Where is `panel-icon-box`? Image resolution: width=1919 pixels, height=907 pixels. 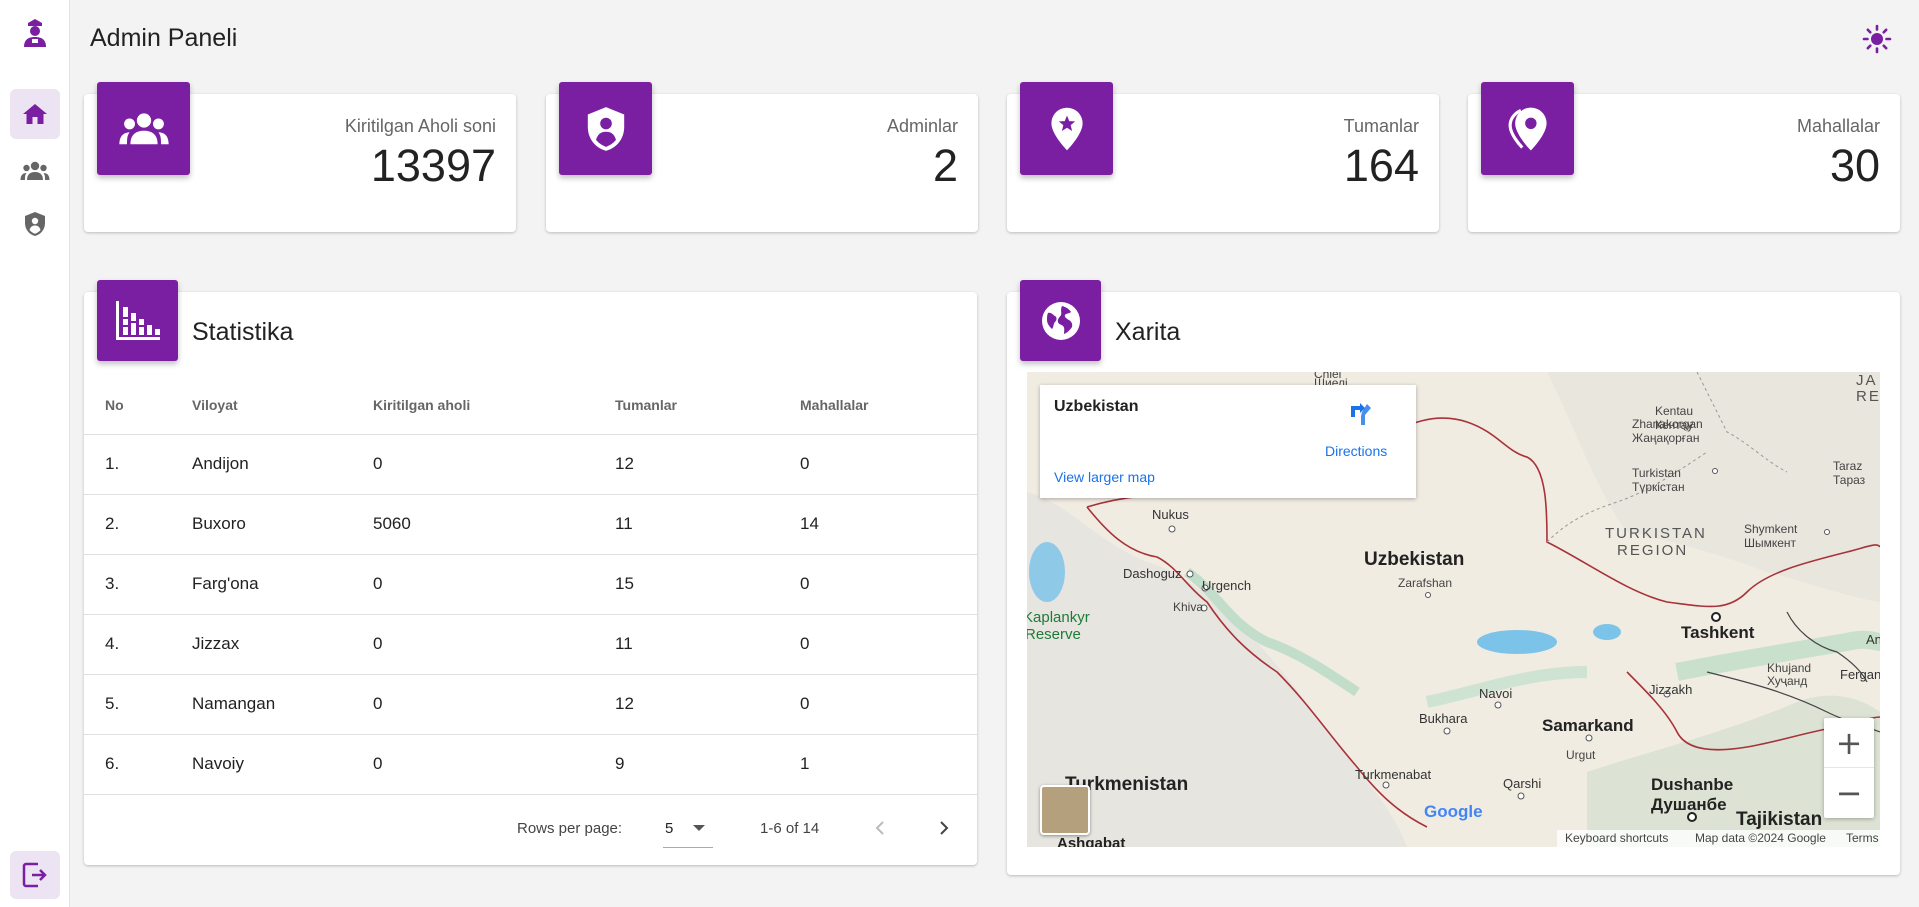 panel-icon-box is located at coordinates (137, 320).